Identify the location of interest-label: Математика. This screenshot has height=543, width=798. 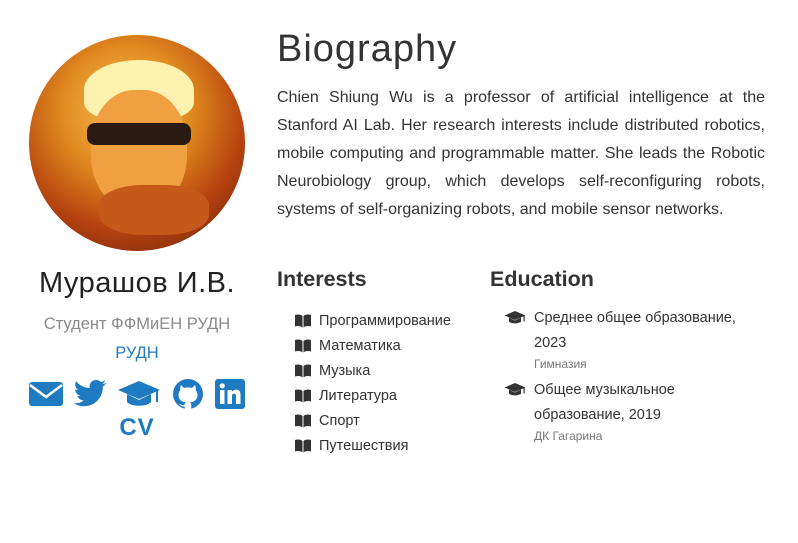
(360, 345).